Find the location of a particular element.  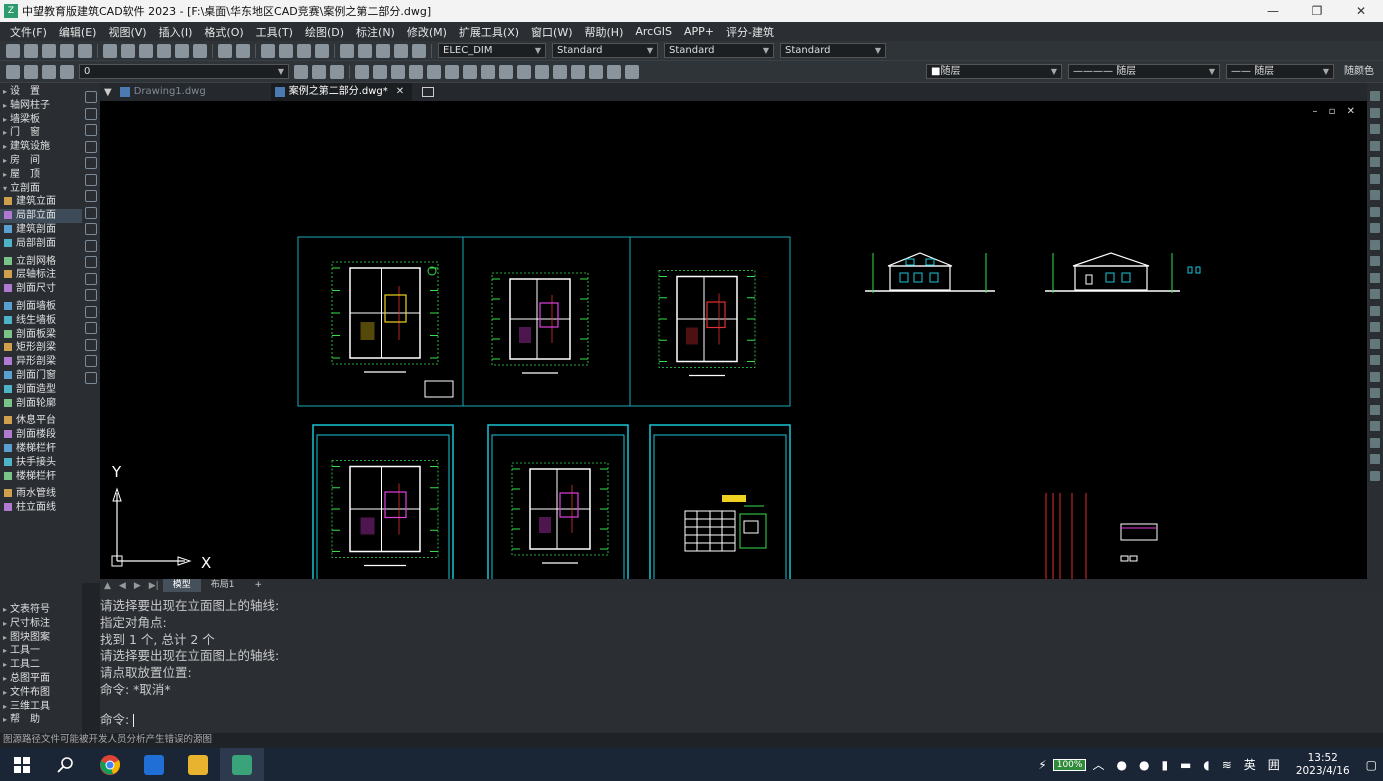

panel-group: ▸ 三维工具 is located at coordinates (41, 707).